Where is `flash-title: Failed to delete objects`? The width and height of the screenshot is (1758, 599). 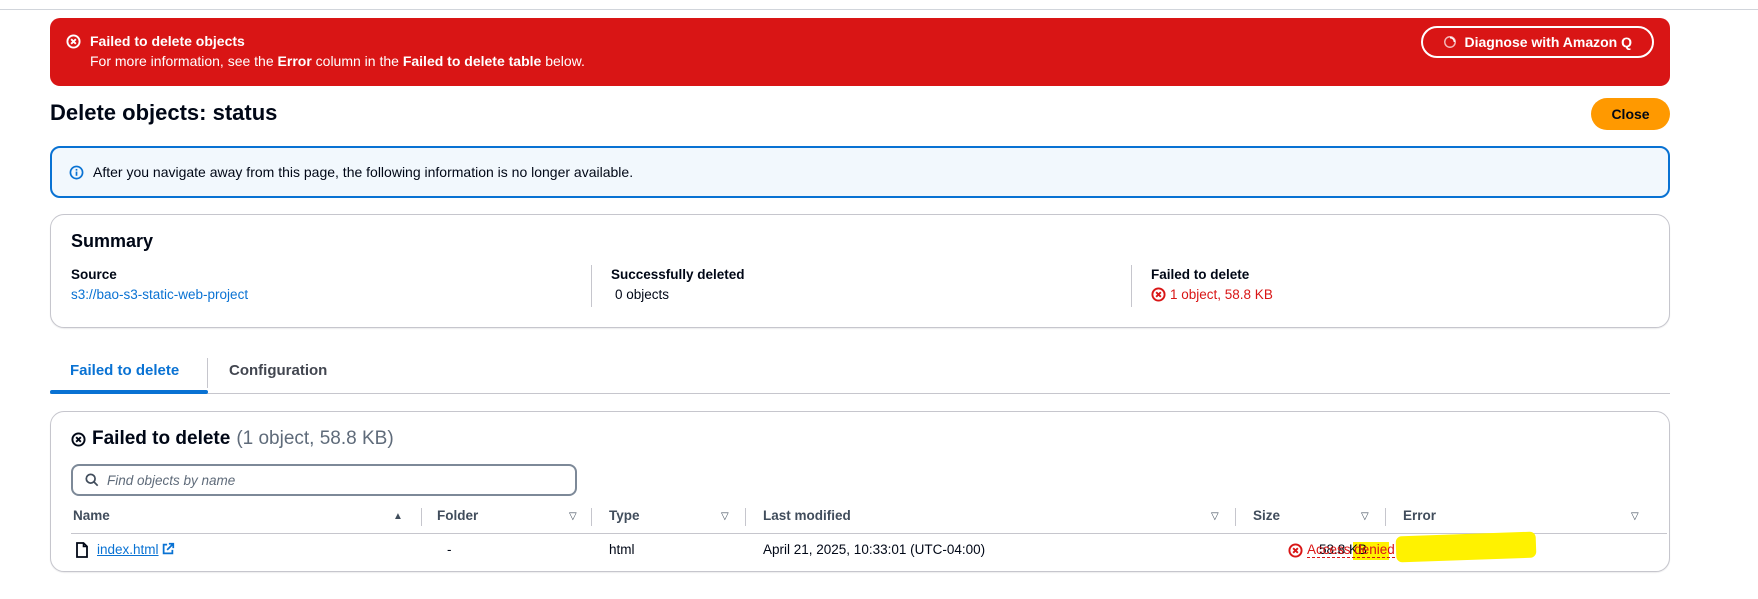
flash-title: Failed to delete objects is located at coordinates (167, 41).